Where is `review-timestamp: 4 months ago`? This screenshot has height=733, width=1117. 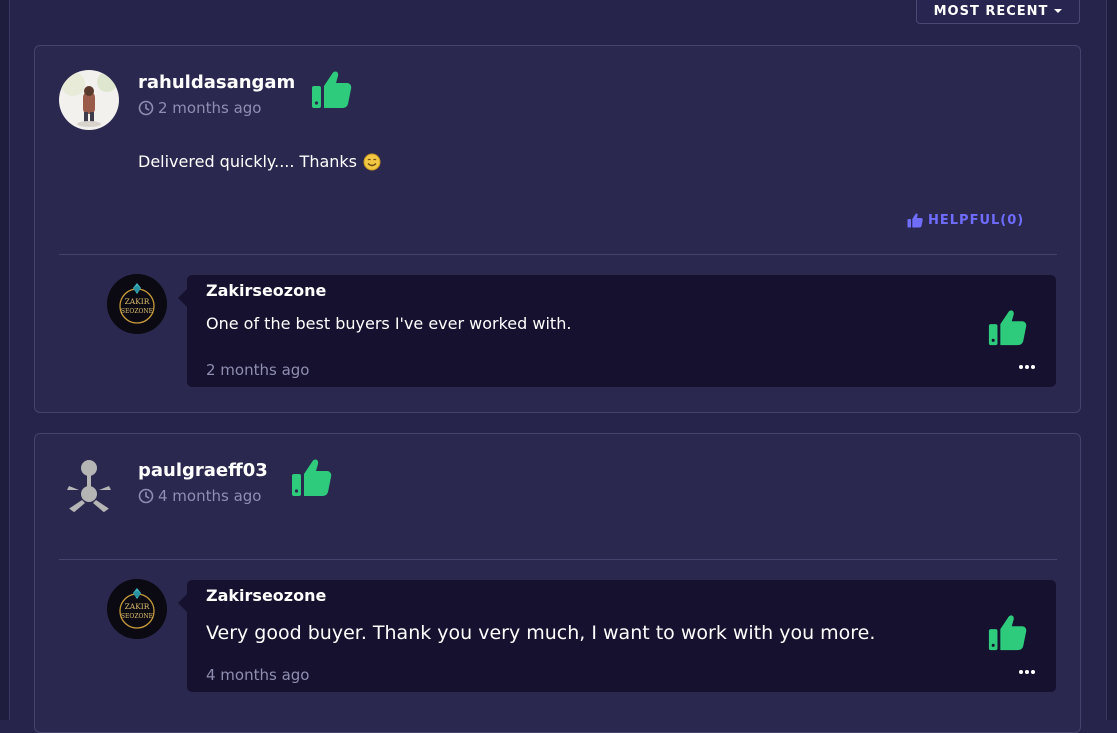
review-timestamp: 4 months ago is located at coordinates (199, 496).